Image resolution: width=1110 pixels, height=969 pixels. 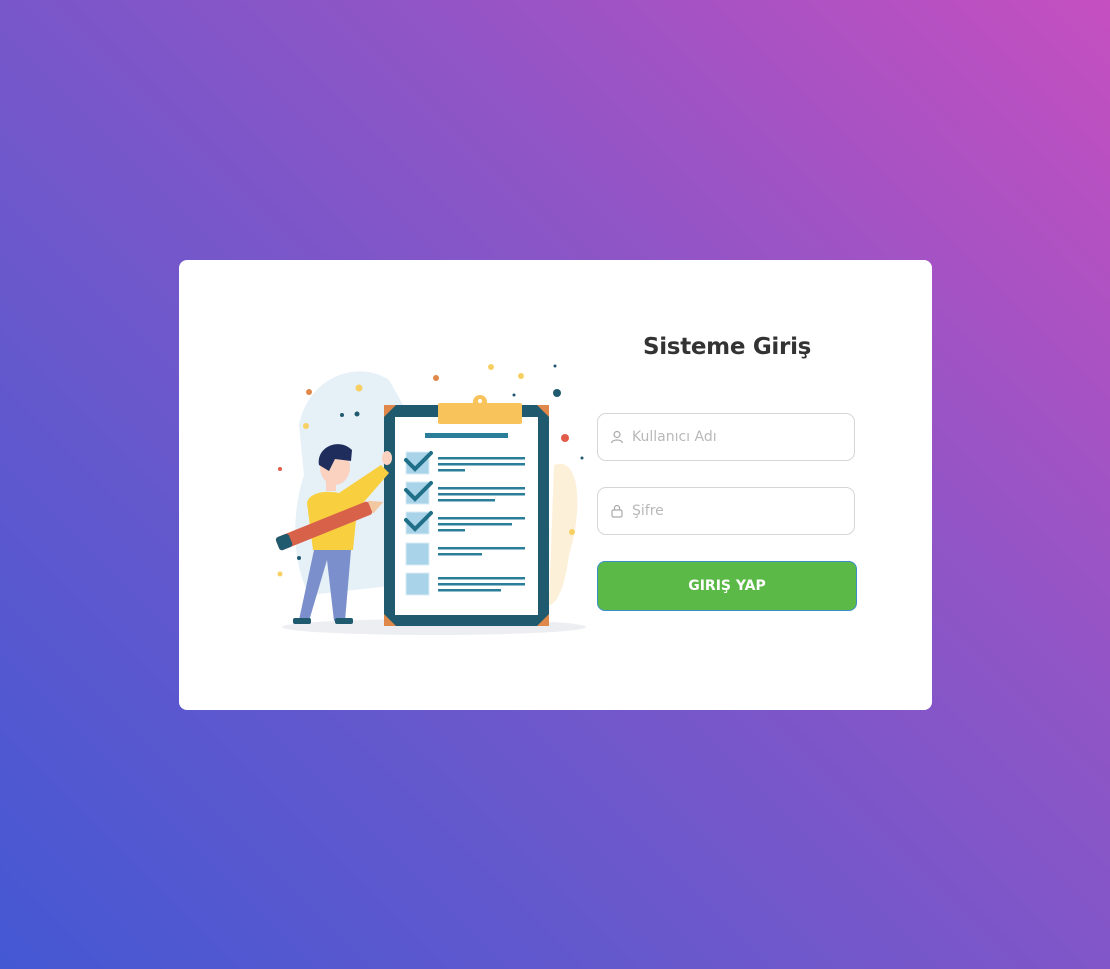 I want to click on checklist-illustration, so click(x=430, y=499).